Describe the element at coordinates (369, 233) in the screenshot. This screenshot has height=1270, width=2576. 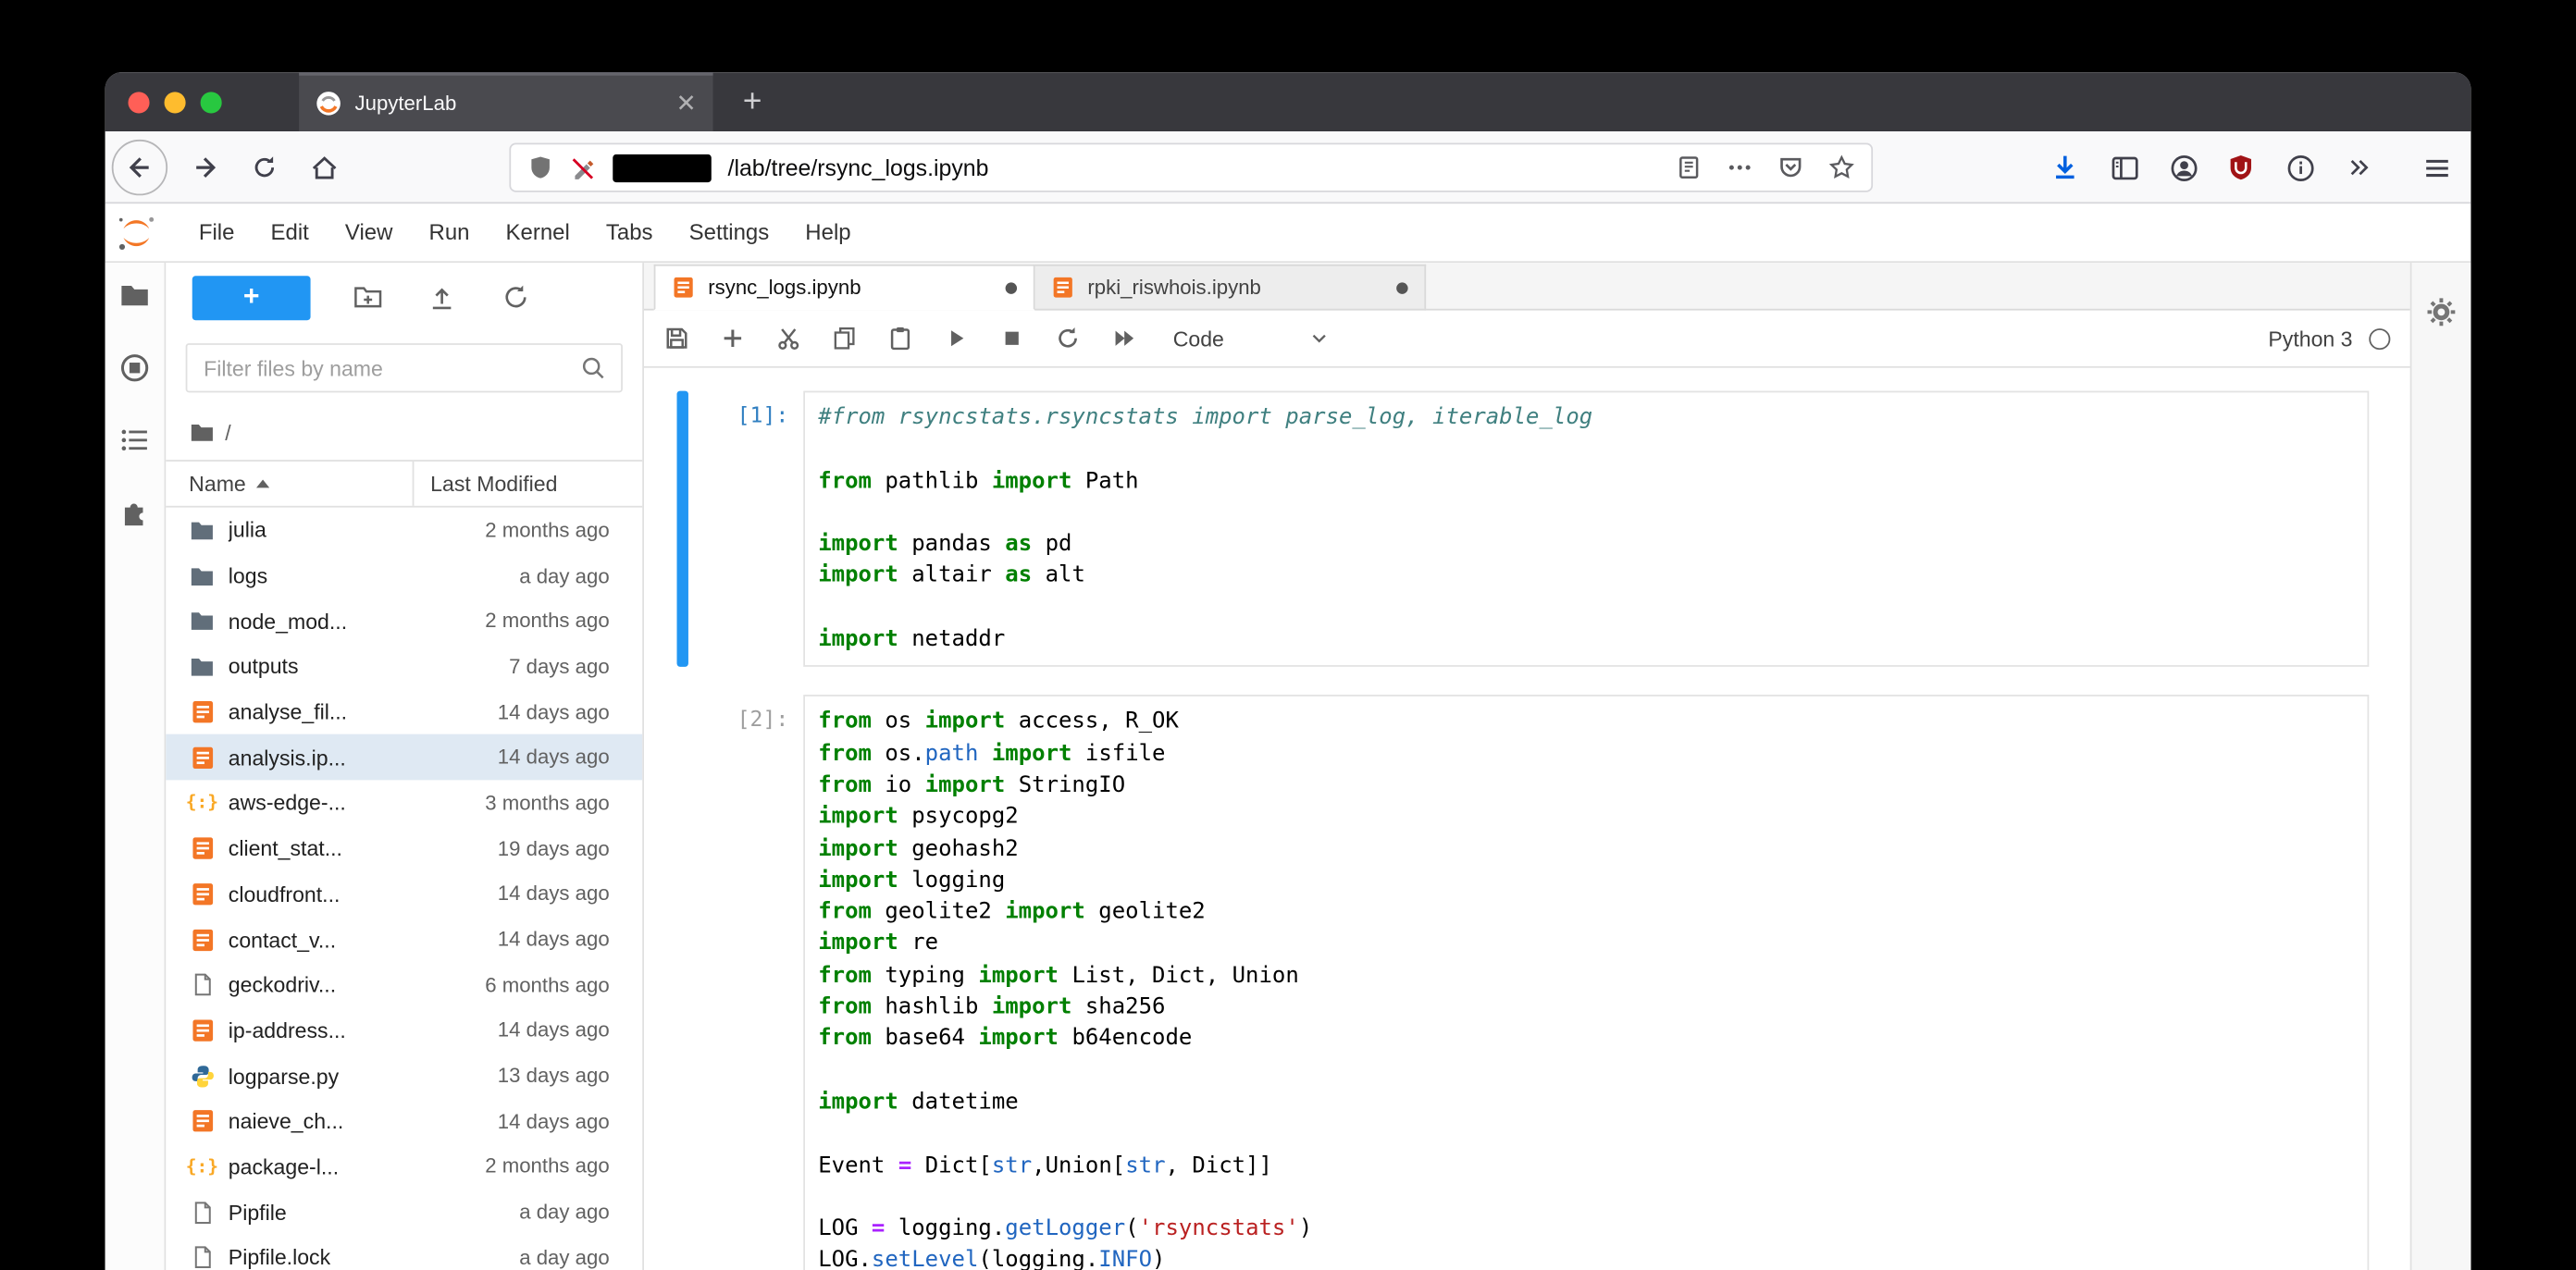
I see `menu-view: View` at that location.